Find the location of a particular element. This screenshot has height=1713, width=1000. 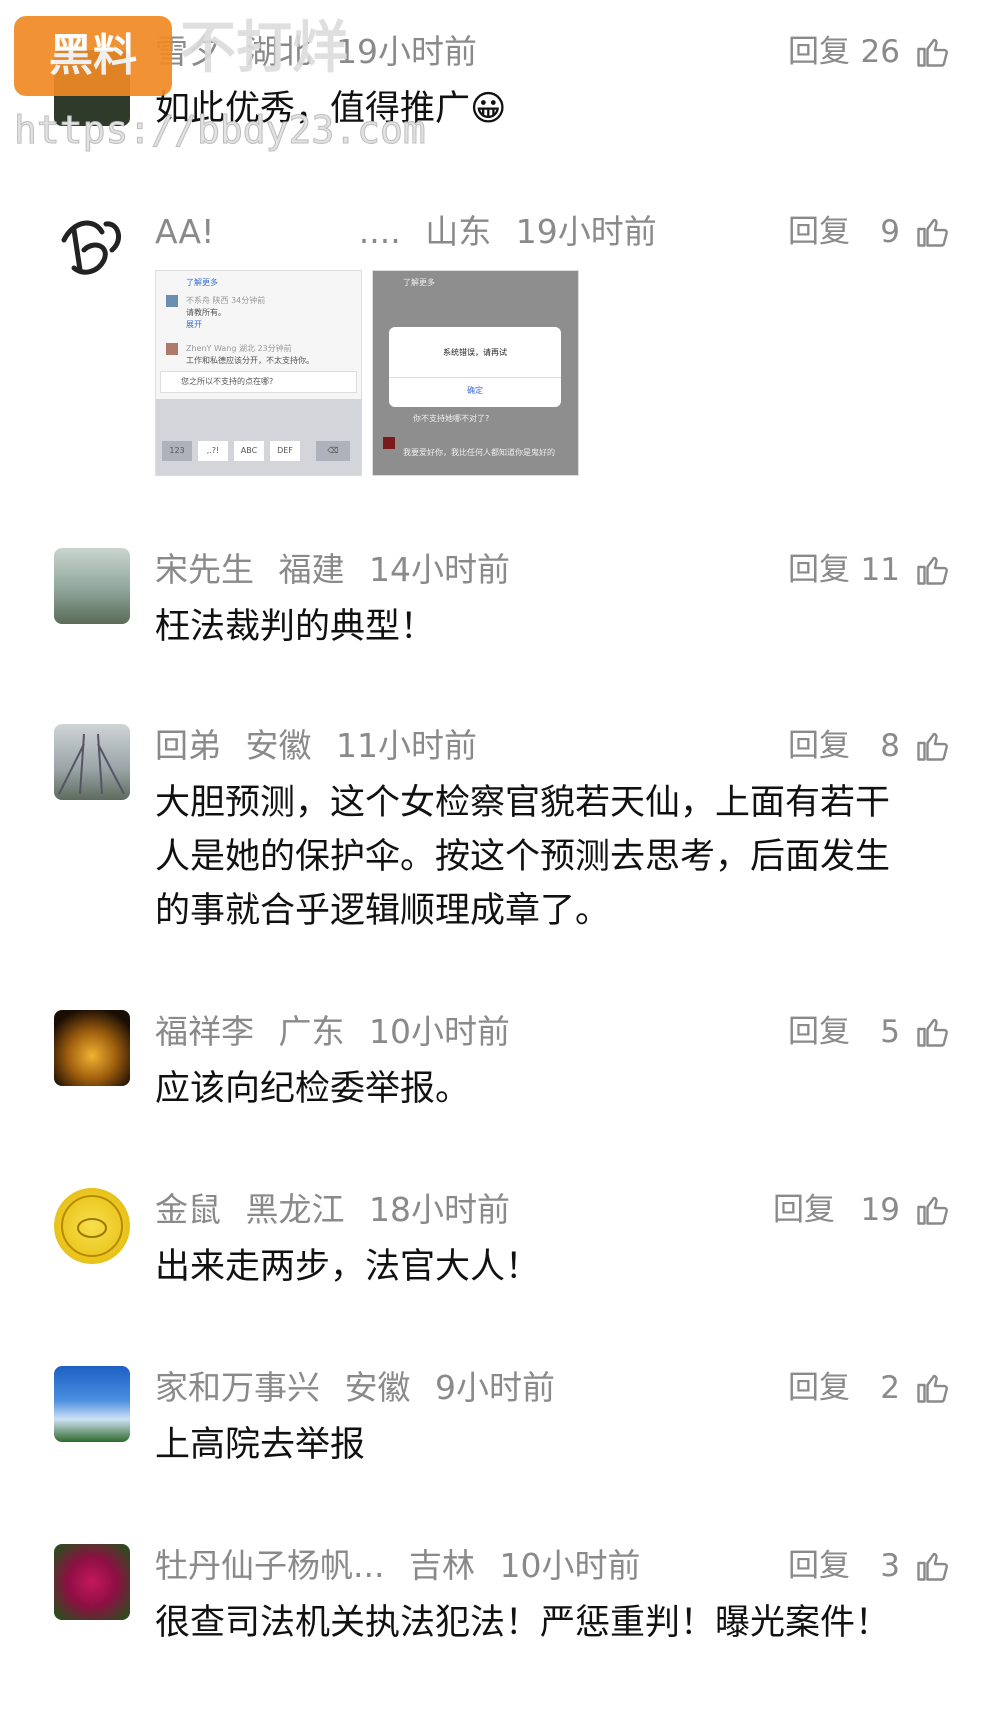

calligraphy-avatar-icon is located at coordinates (91, 247).